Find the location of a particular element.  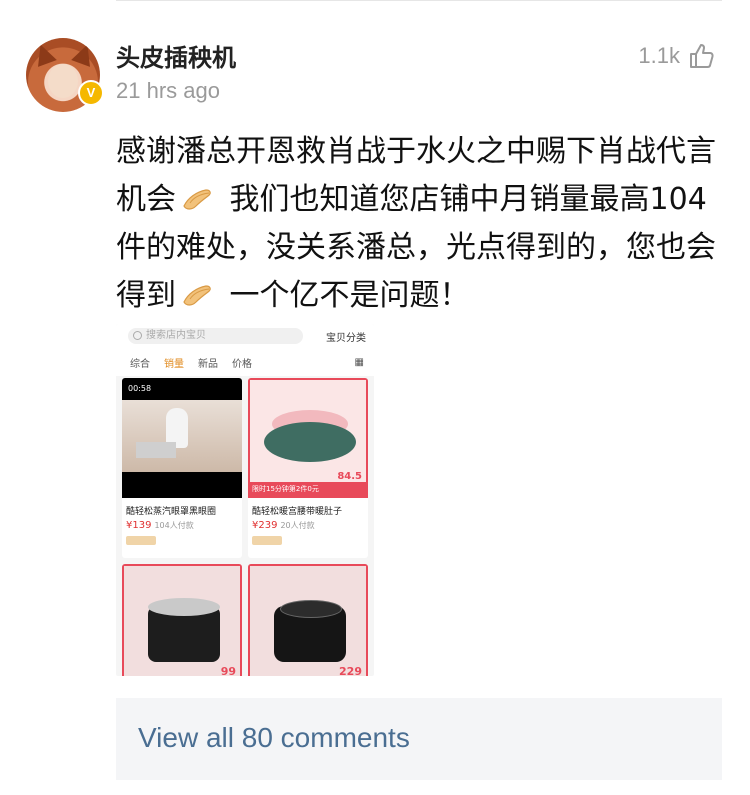

product-card: 229 is located at coordinates (308, 620).